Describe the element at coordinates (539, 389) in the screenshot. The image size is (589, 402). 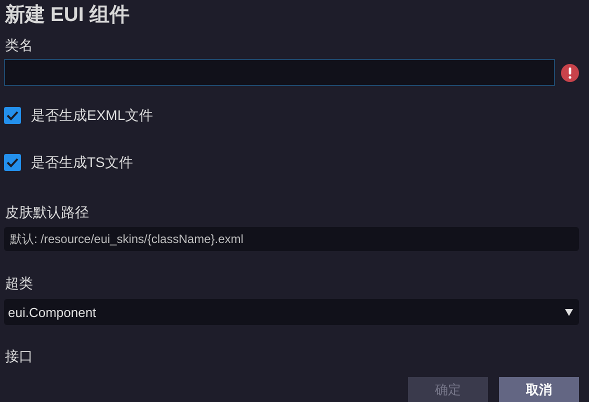
I see `cancel-button: 取消` at that location.